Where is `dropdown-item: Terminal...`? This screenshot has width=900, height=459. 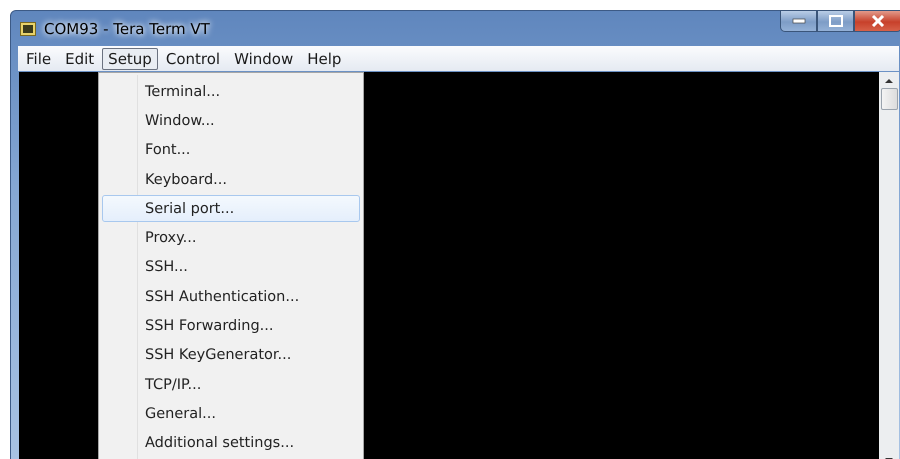
dropdown-item: Terminal... is located at coordinates (231, 92).